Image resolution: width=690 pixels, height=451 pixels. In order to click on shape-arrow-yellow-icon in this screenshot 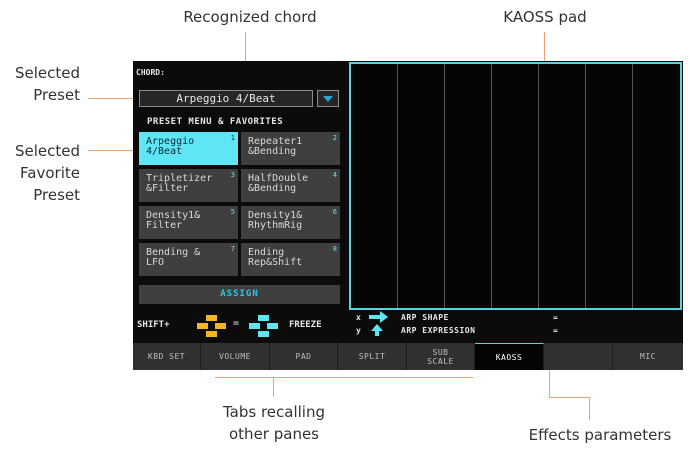, I will do `click(211, 326)`.